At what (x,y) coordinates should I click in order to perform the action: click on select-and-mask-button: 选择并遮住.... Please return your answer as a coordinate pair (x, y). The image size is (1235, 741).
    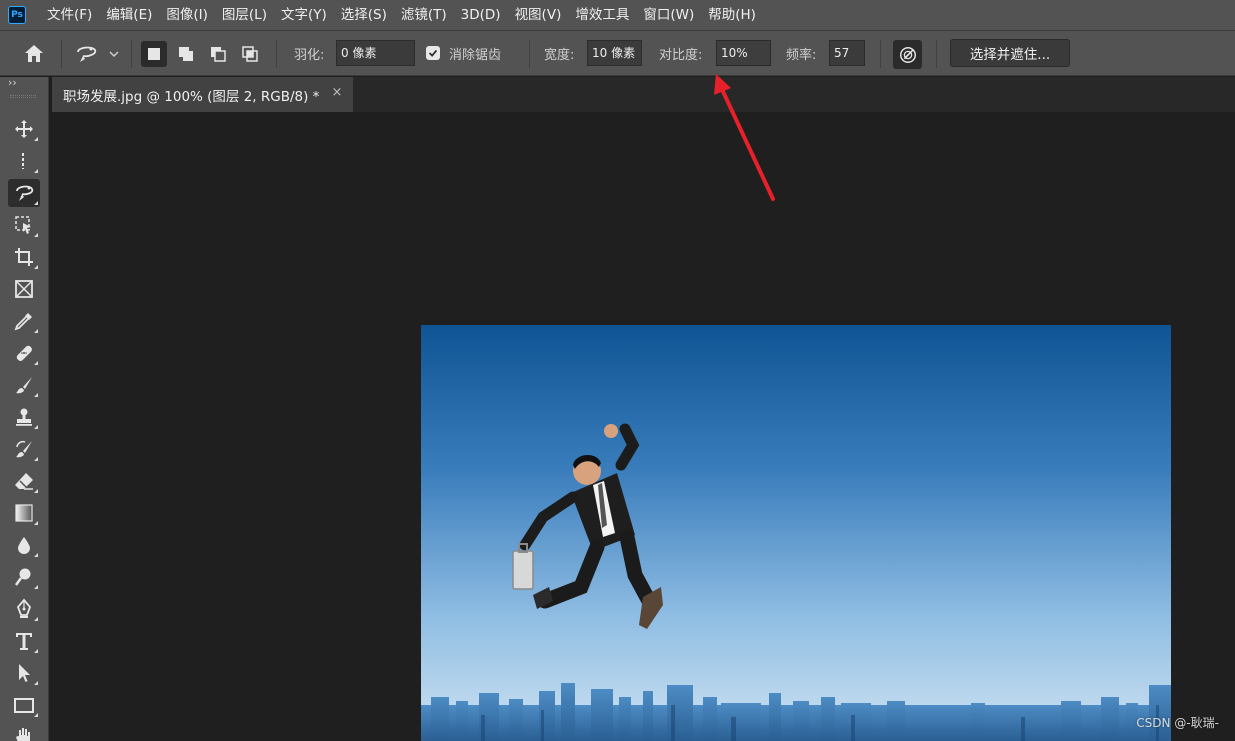
    Looking at the image, I should click on (1010, 53).